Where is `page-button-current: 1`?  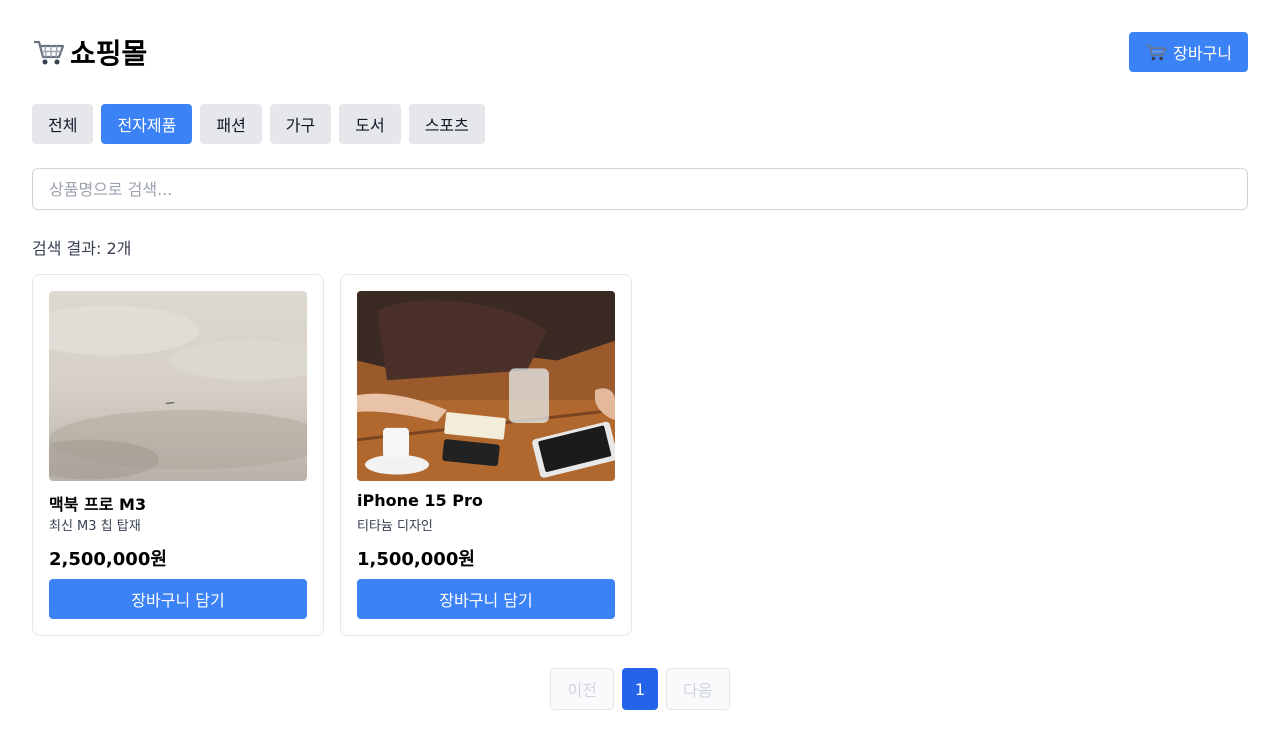
page-button-current: 1 is located at coordinates (640, 689).